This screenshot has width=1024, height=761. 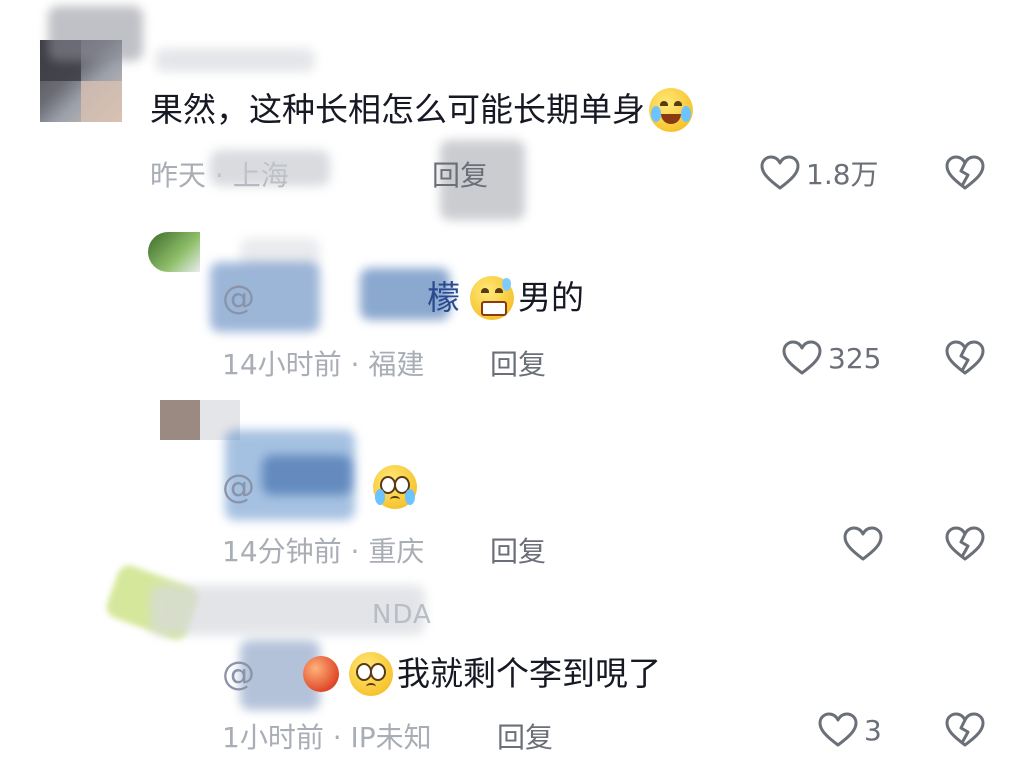 What do you see at coordinates (321, 487) in the screenshot?
I see `comment-text: @` at bounding box center [321, 487].